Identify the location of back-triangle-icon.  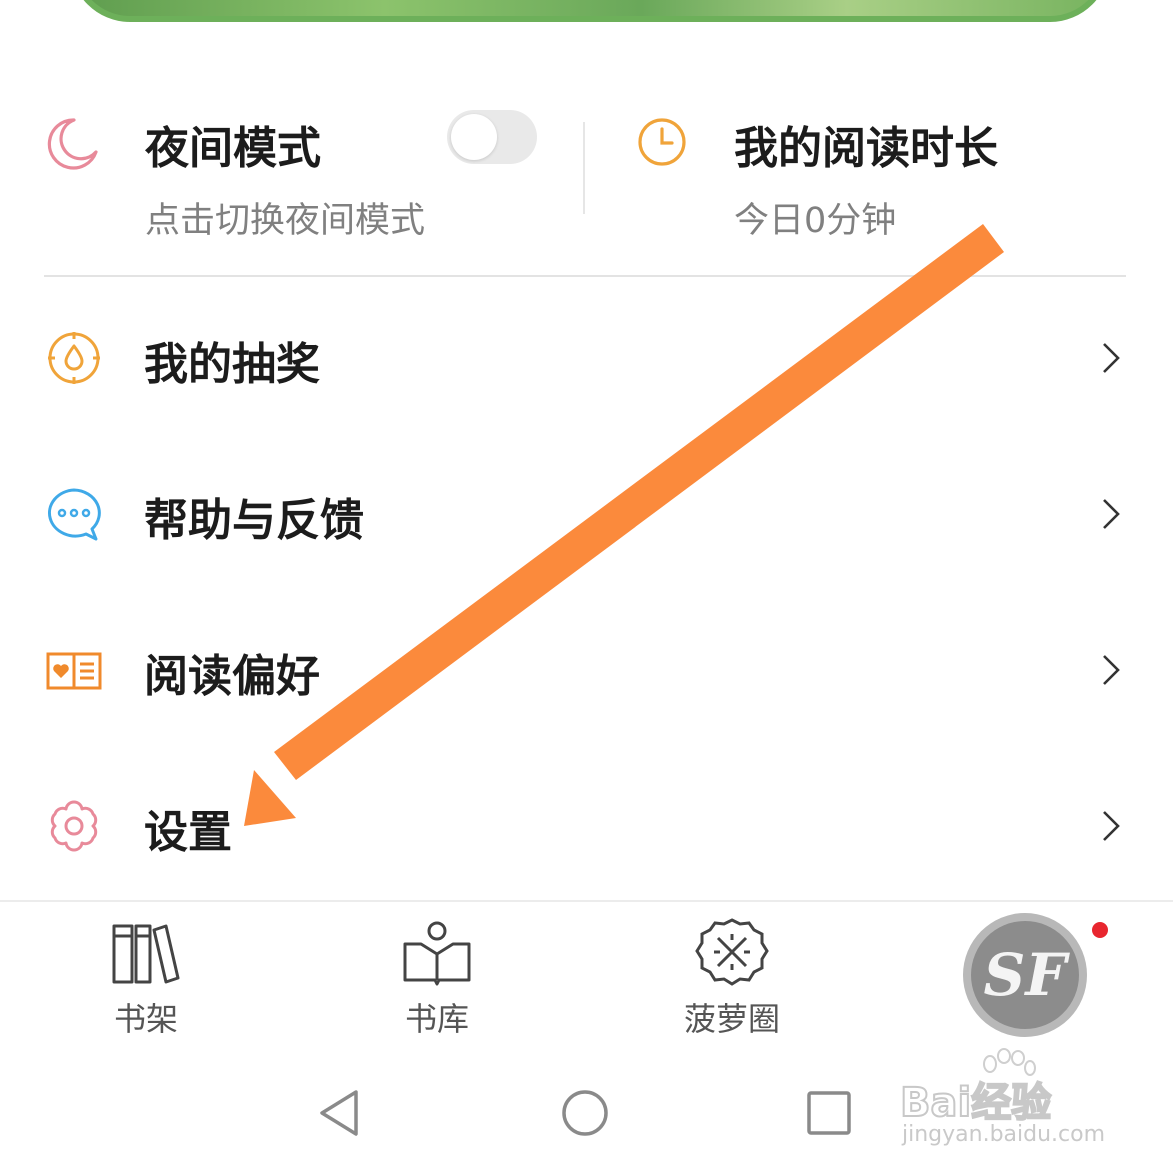
(339, 1113).